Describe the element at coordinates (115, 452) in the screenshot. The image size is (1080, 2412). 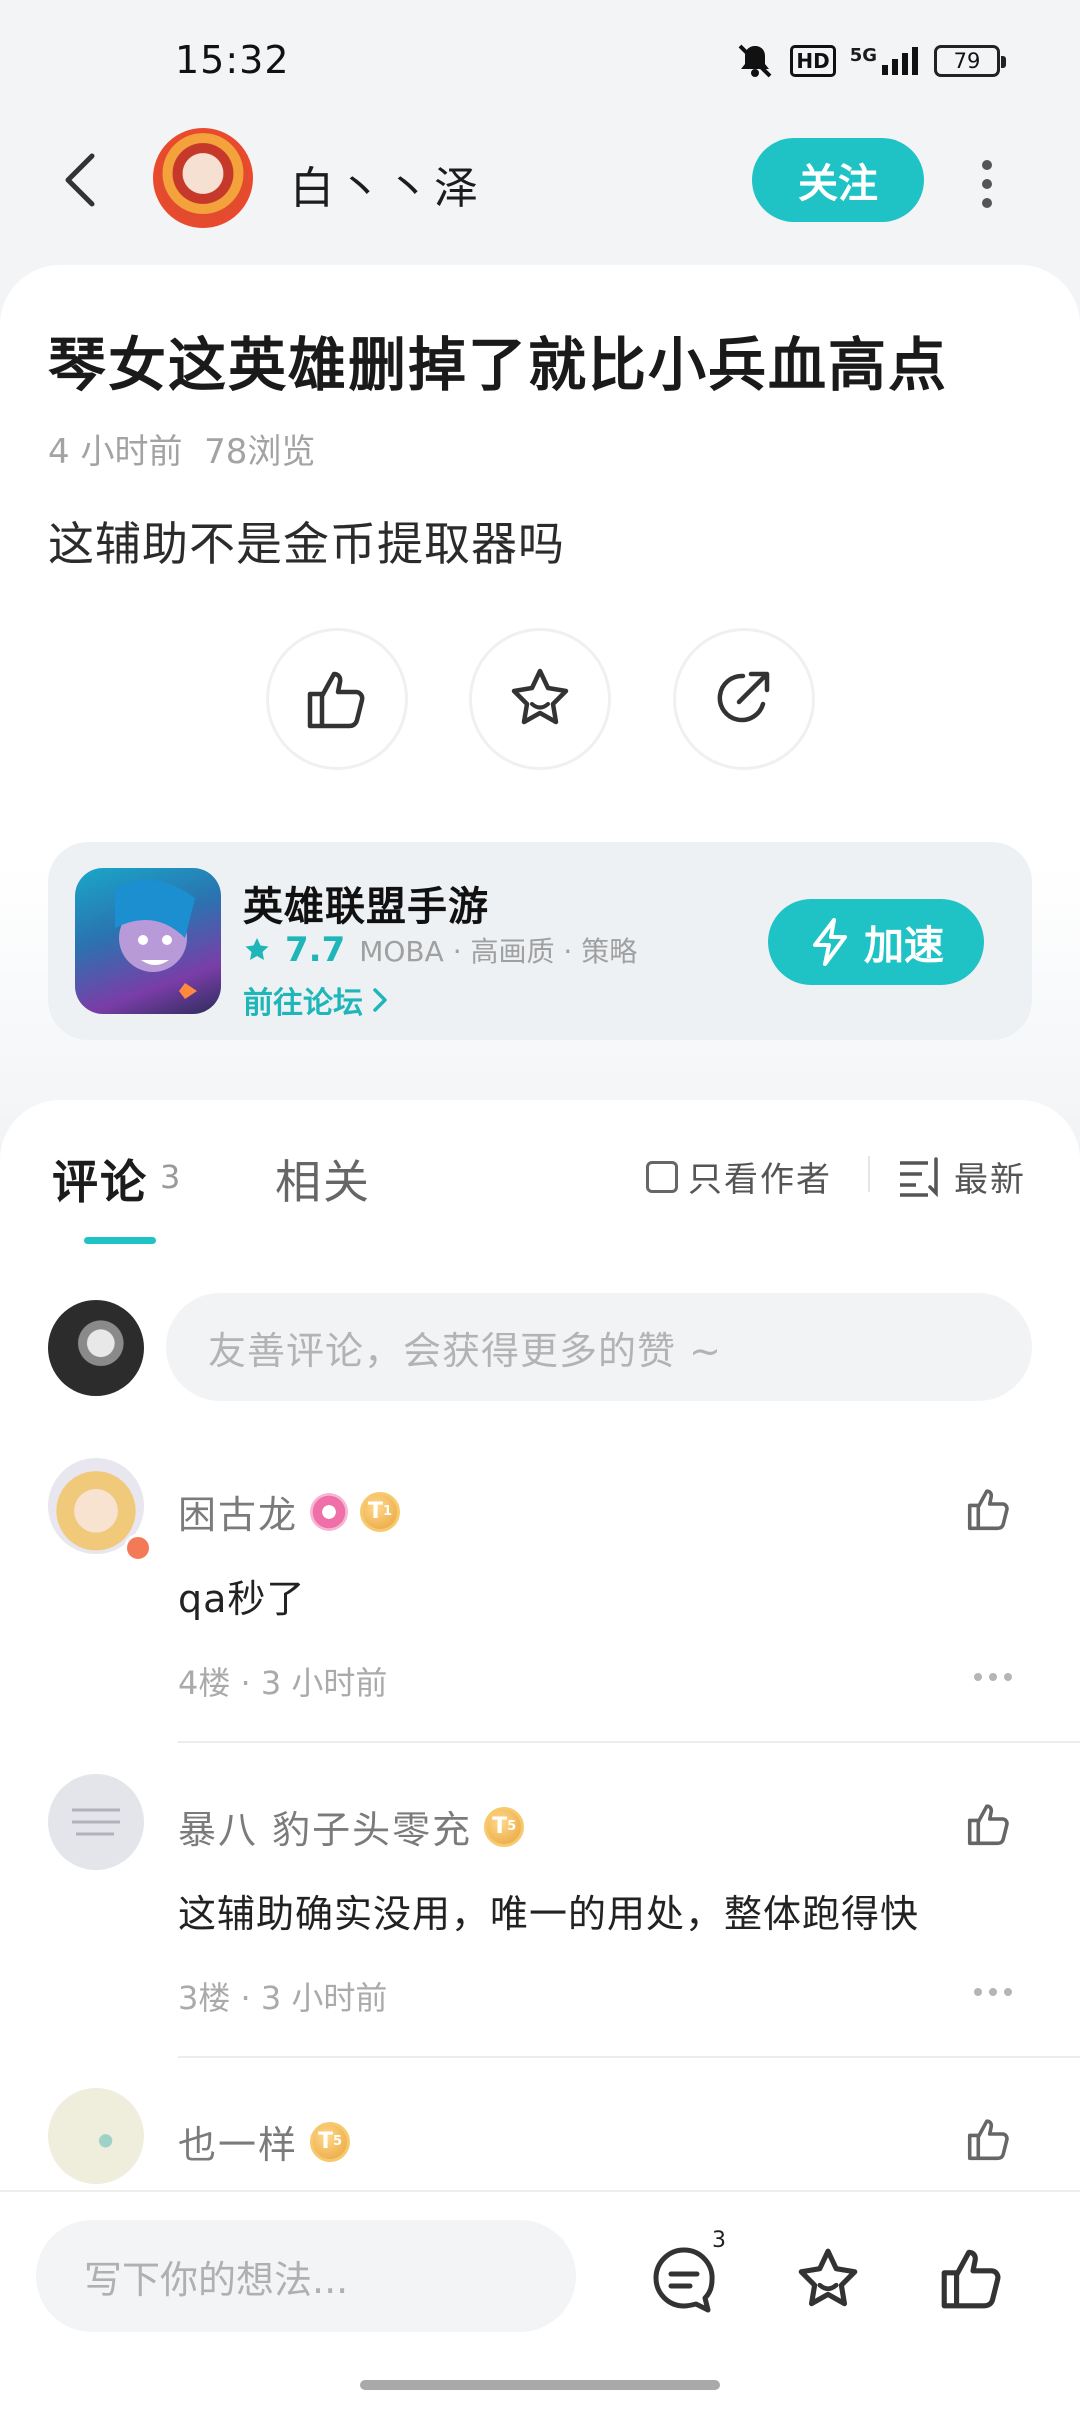
I see `post-time: 4 小时前` at that location.